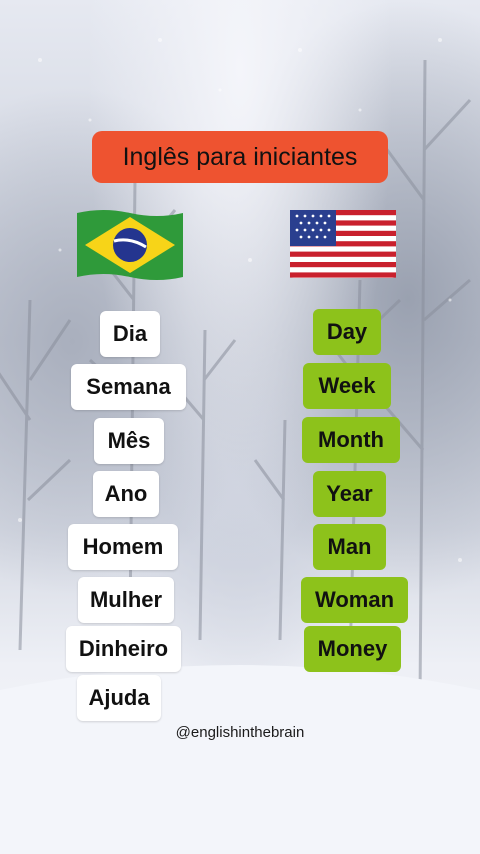 Image resolution: width=480 pixels, height=854 pixels. Describe the element at coordinates (351, 440) in the screenshot. I see `word-english: Month` at that location.